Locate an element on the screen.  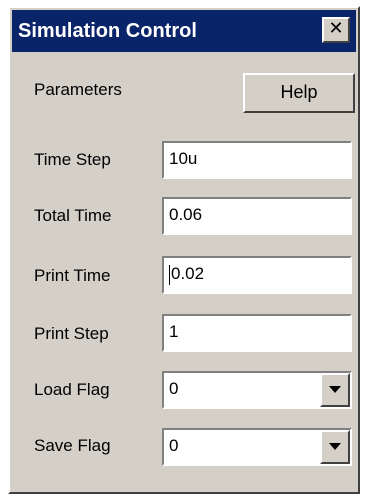
print-step-label: Print Step is located at coordinates (71, 333).